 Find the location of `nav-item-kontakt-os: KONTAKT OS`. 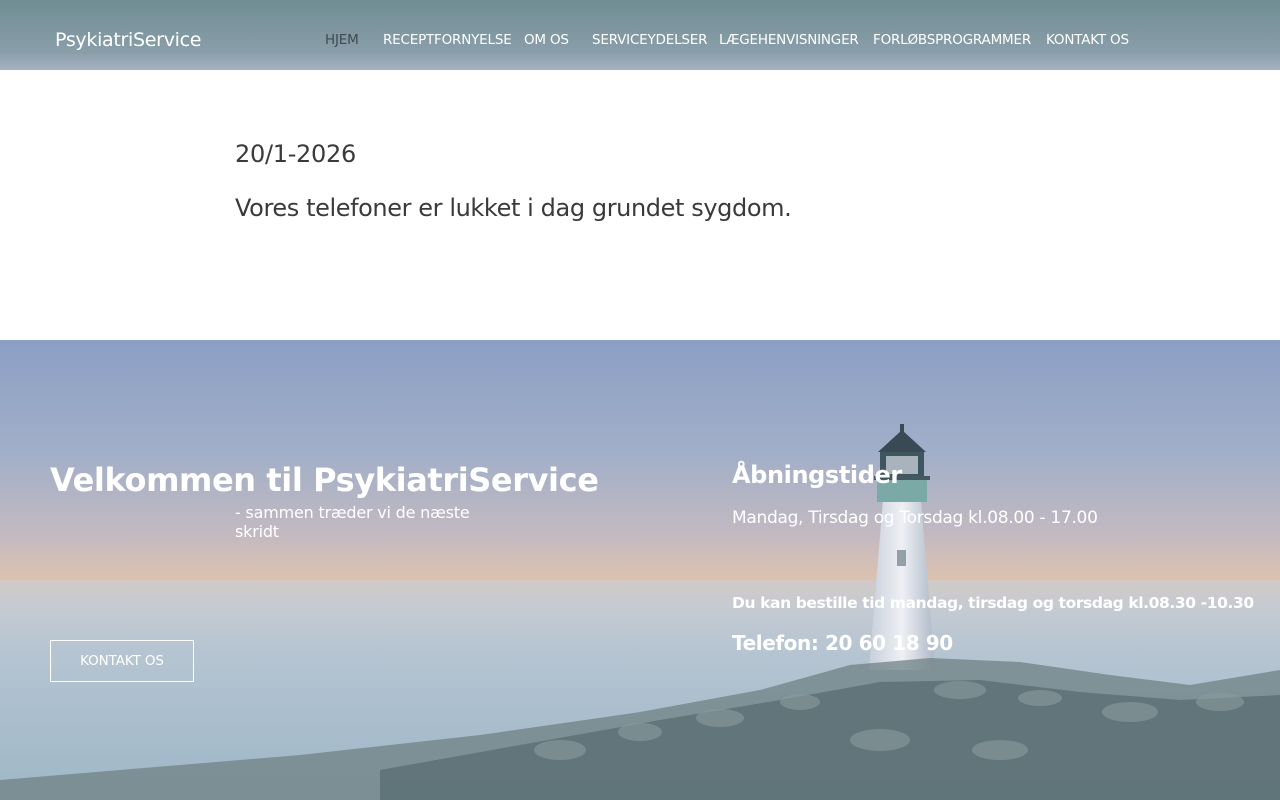

nav-item-kontakt-os: KONTAKT OS is located at coordinates (1087, 40).